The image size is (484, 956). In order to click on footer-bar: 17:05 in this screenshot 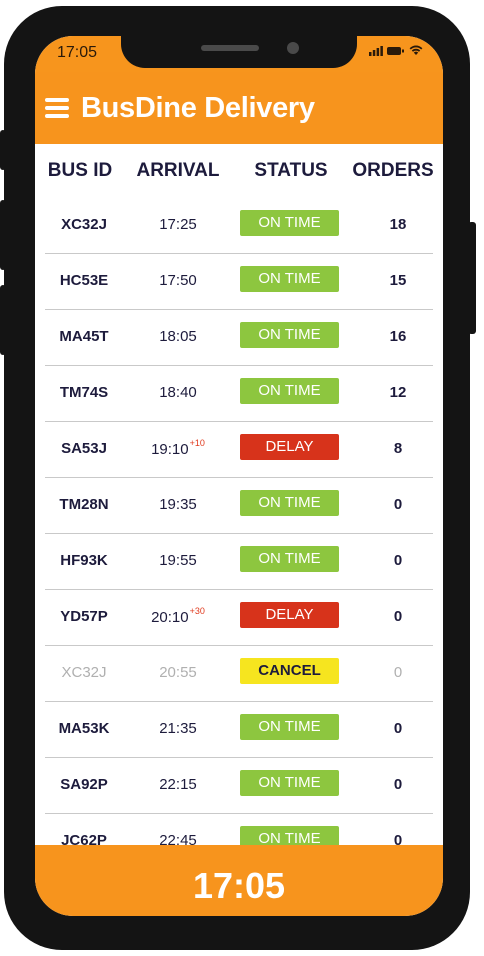, I will do `click(239, 880)`.